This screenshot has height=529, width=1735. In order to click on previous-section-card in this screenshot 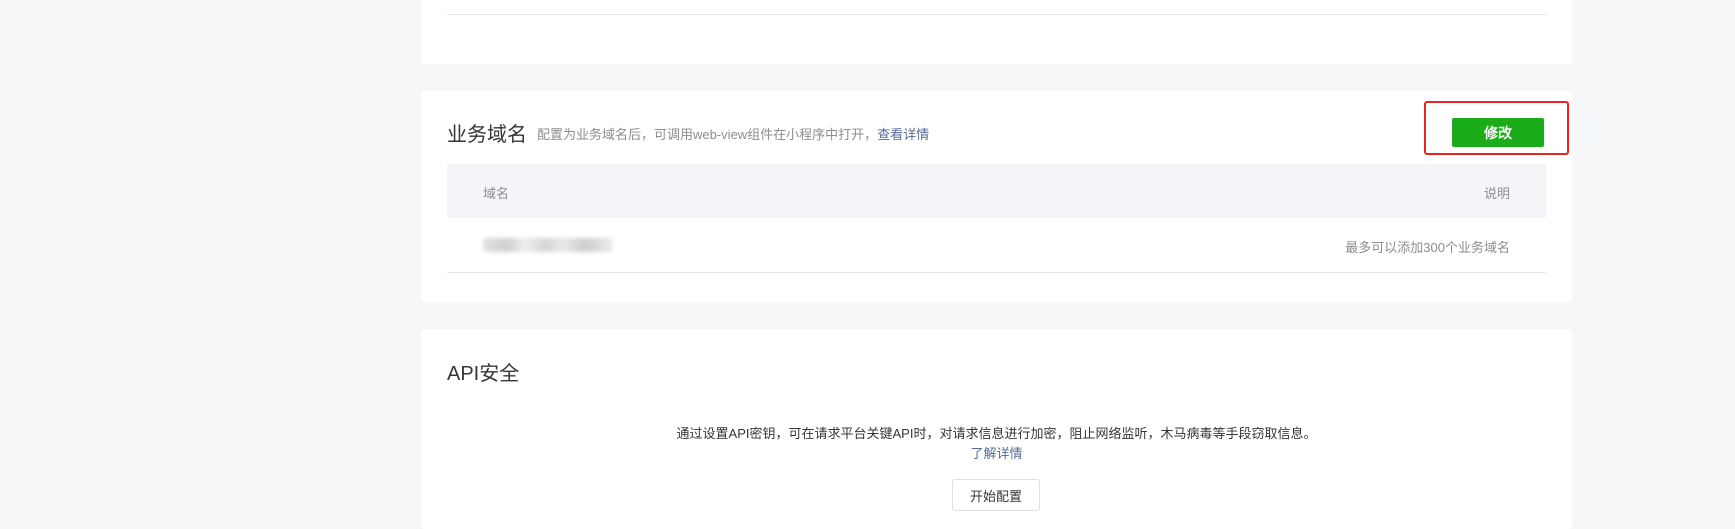, I will do `click(996, 32)`.